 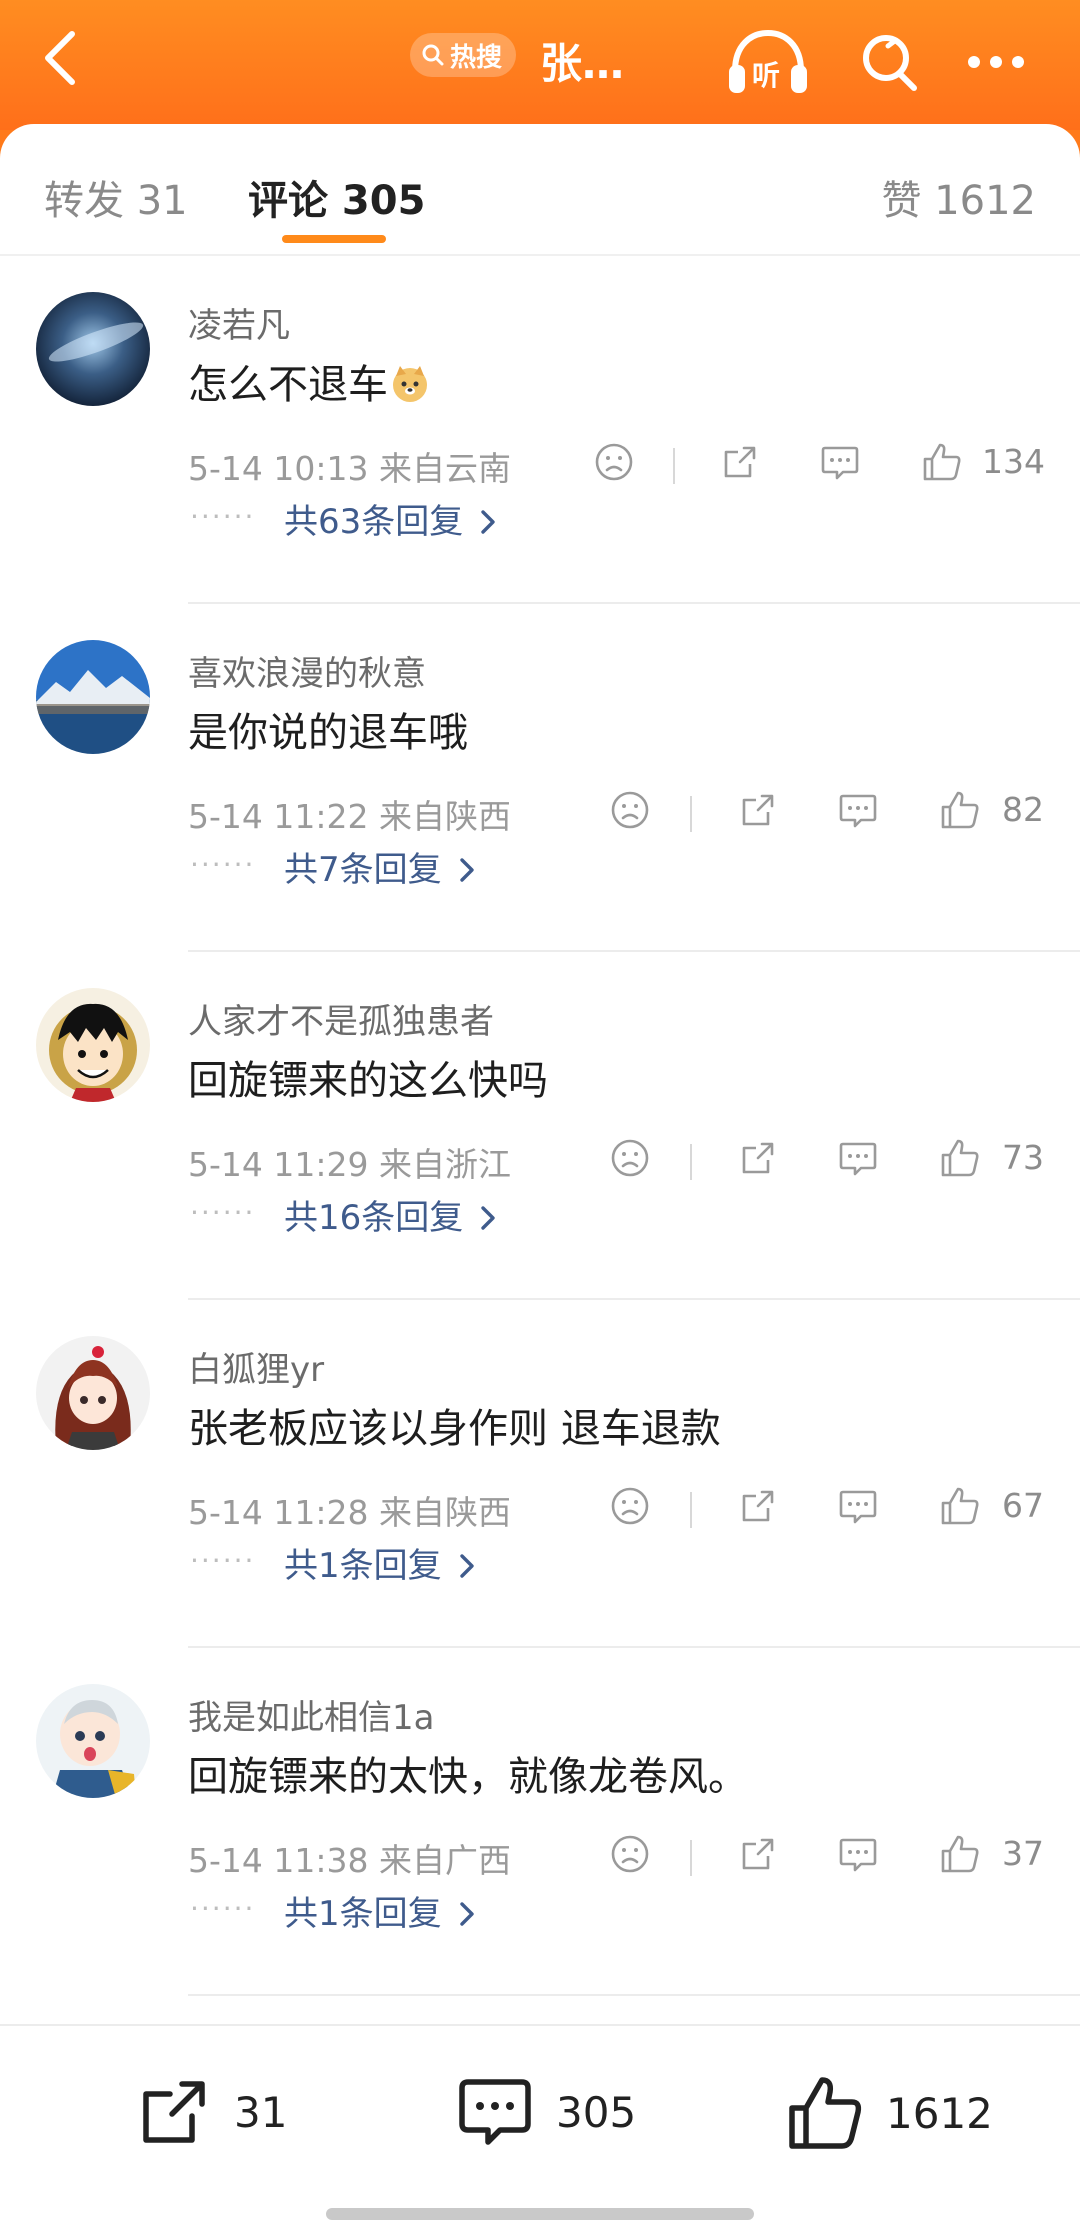 I want to click on comment-meta: 5-14 11:29 来自浙江, so click(x=349, y=1164).